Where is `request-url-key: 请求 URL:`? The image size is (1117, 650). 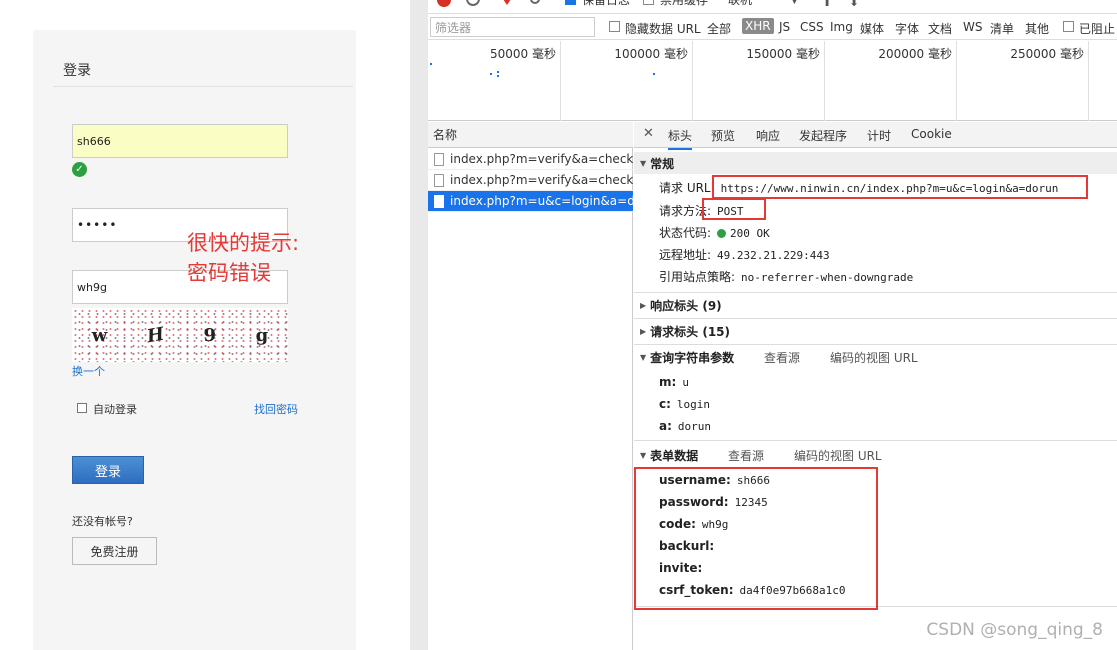
request-url-key: 请求 URL: is located at coordinates (687, 188).